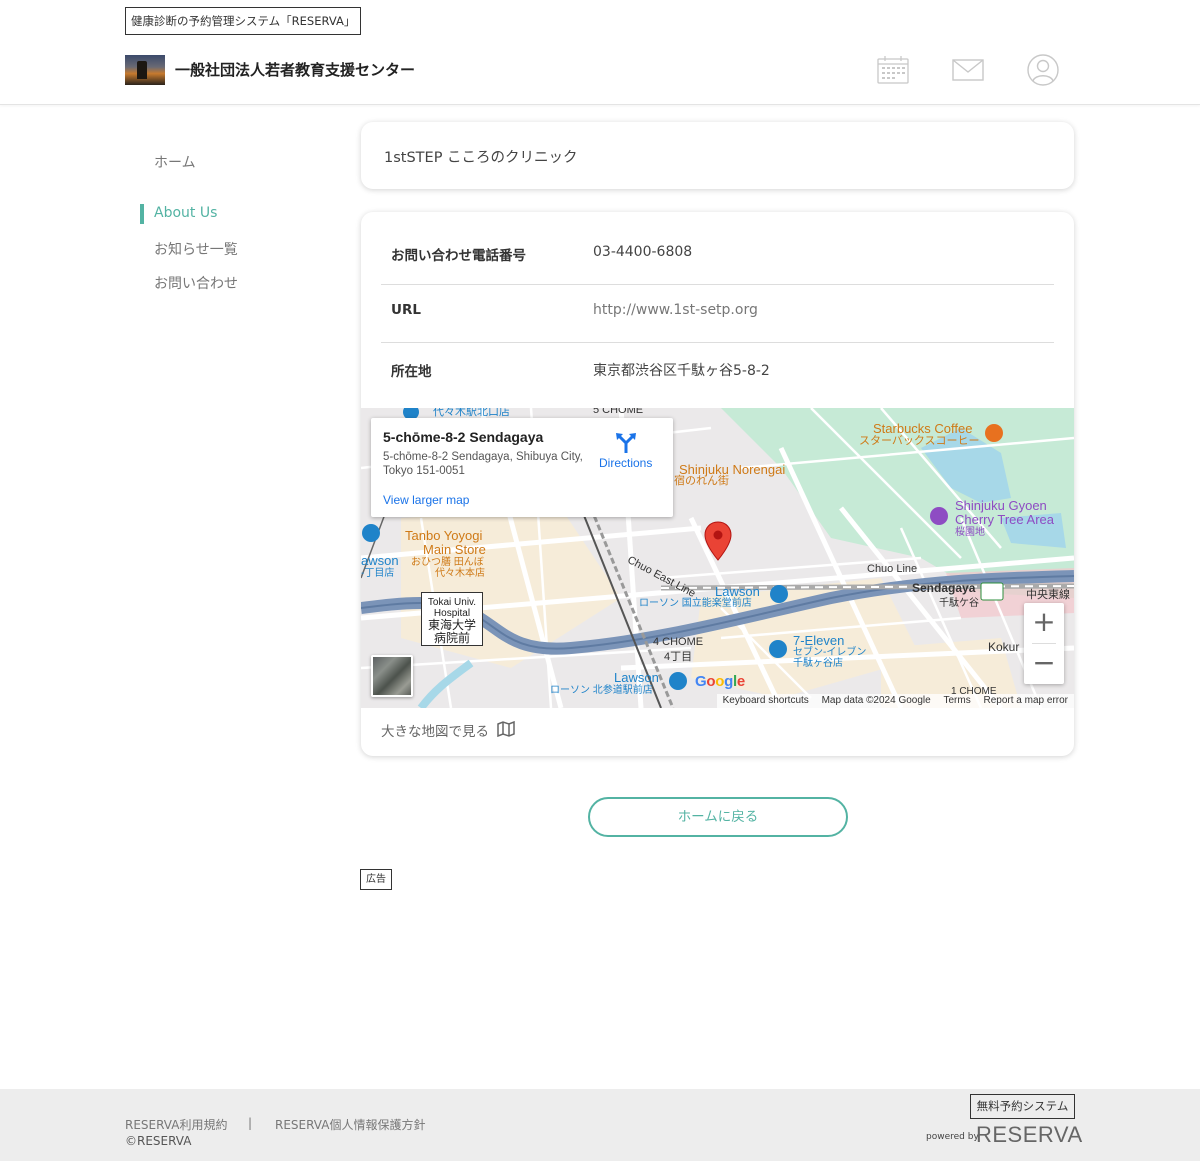  Describe the element at coordinates (636, 677) in the screenshot. I see `map-label: Lawson` at that location.